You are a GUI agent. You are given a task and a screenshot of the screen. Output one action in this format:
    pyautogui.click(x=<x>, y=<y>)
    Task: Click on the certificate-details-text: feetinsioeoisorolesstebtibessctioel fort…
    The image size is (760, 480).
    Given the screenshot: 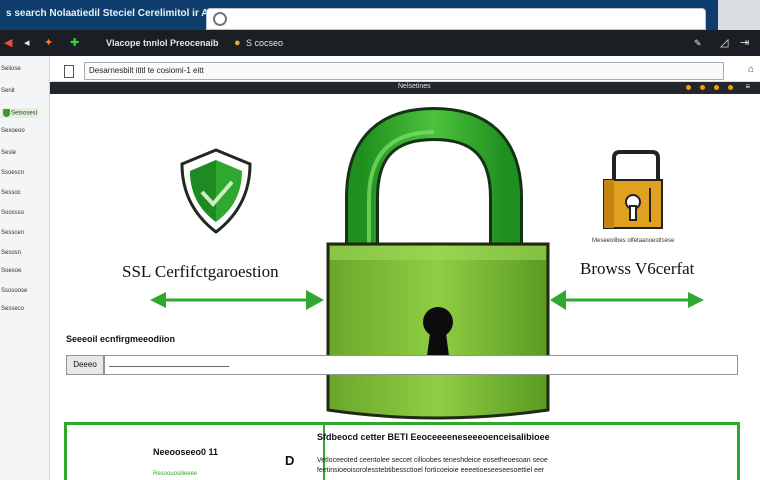 What is the action you would take?
    pyautogui.click(x=431, y=470)
    